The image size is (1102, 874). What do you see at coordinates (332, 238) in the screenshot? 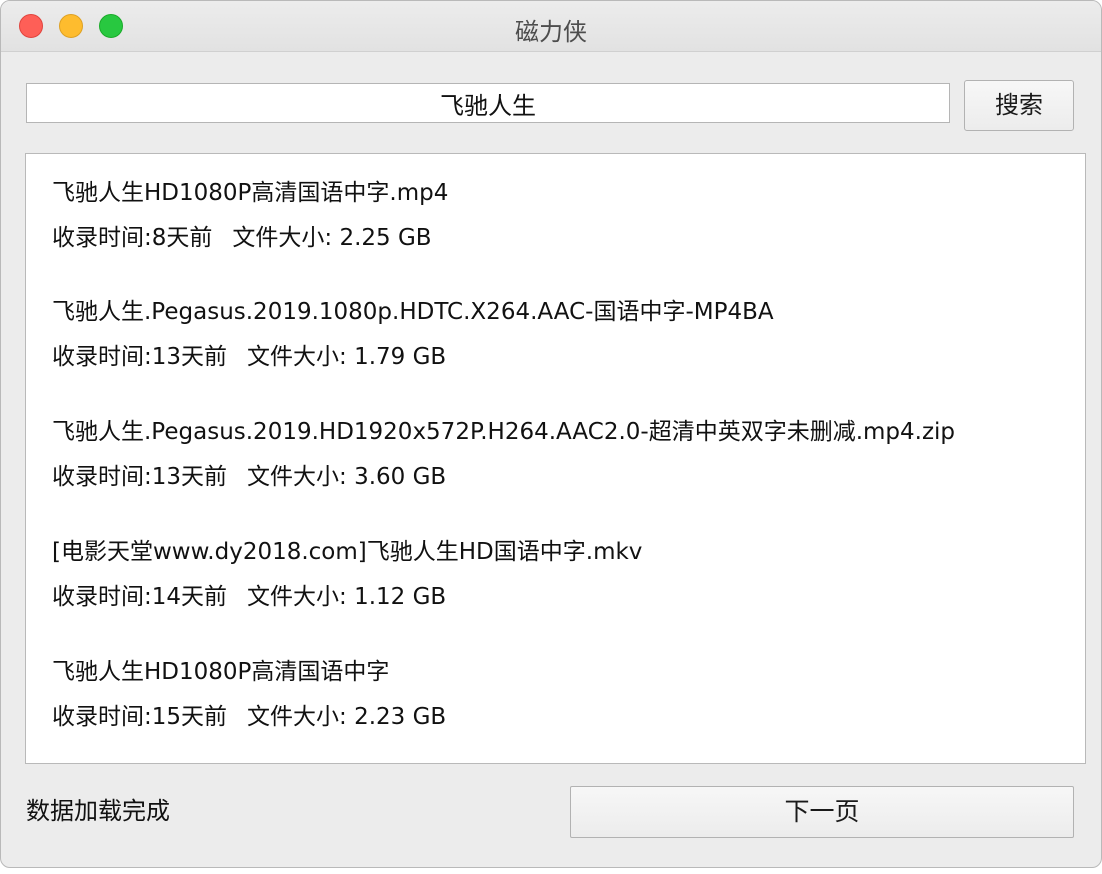
I see `result-size: 文件大小: 2.25 GB` at bounding box center [332, 238].